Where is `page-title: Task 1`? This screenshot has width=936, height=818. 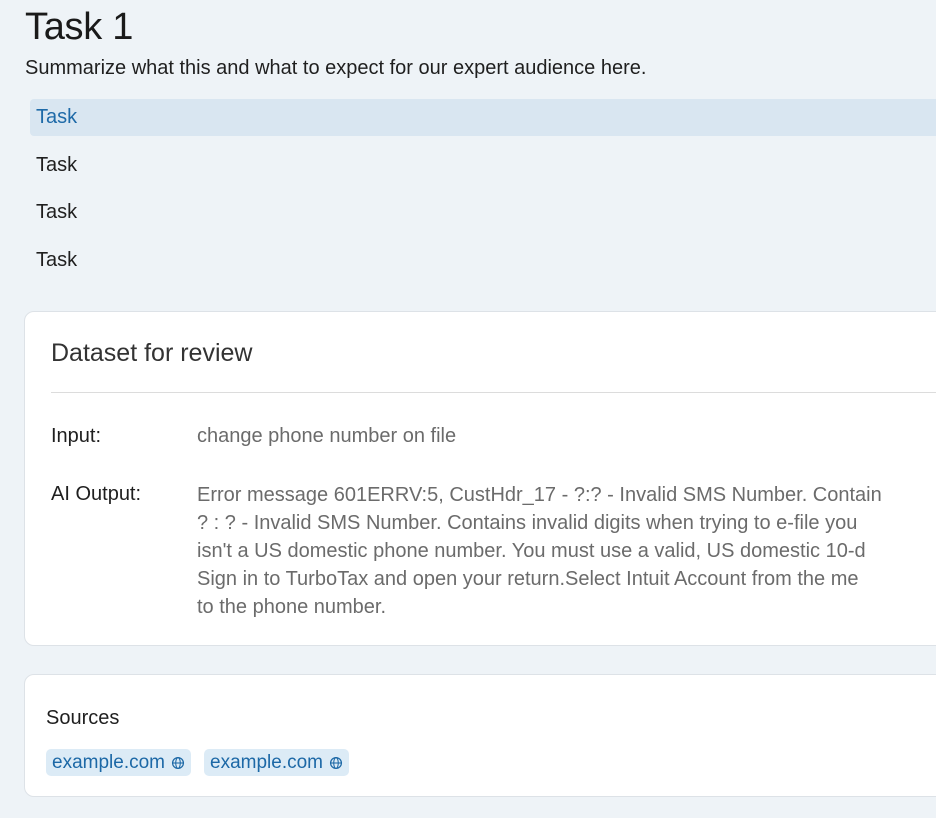 page-title: Task 1 is located at coordinates (79, 27).